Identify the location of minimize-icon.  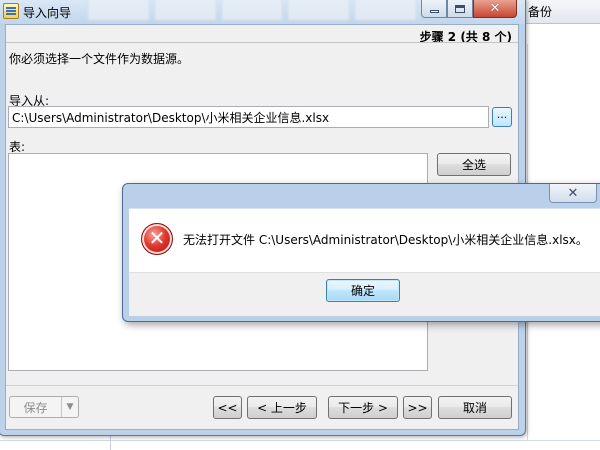
(434, 11).